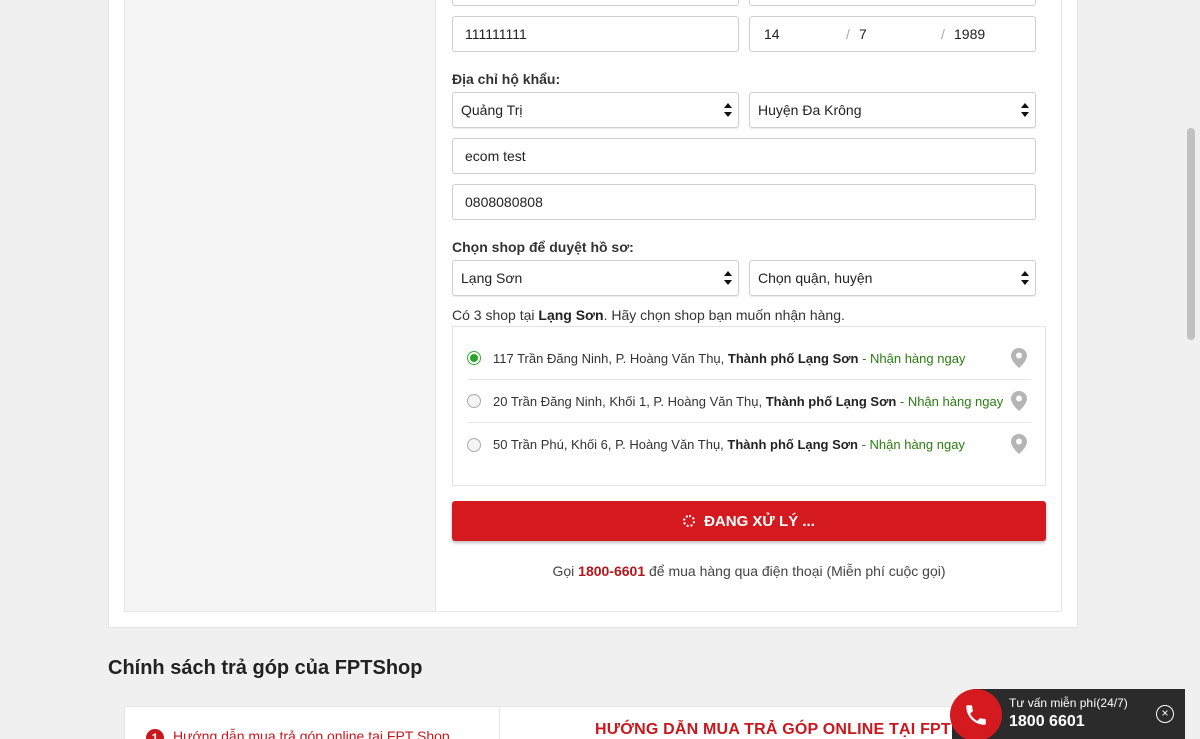 Image resolution: width=1200 pixels, height=739 pixels. I want to click on shop-note-suffix: . Hãy chọn shop bạn muốn nhận hàng., so click(724, 315).